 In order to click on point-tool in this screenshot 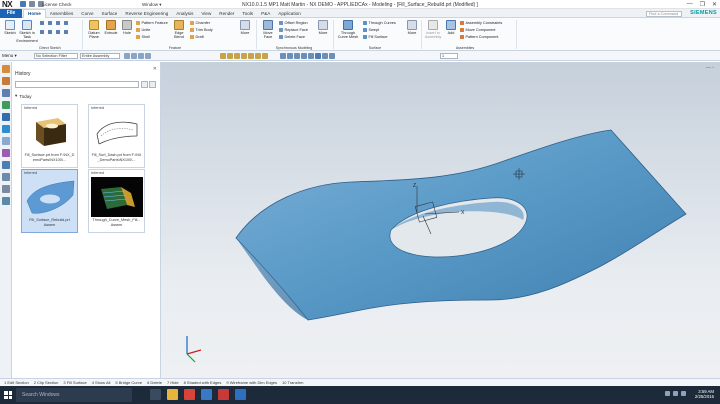, I will do `click(42, 32)`.